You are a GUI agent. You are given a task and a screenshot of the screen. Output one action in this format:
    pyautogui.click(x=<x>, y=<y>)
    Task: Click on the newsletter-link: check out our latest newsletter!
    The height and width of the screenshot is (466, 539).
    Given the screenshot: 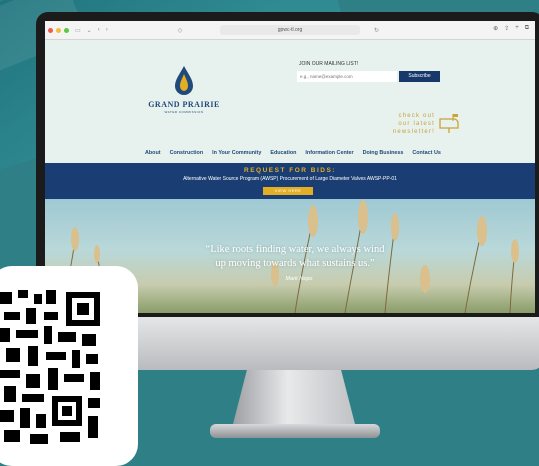 What is the action you would take?
    pyautogui.click(x=400, y=124)
    